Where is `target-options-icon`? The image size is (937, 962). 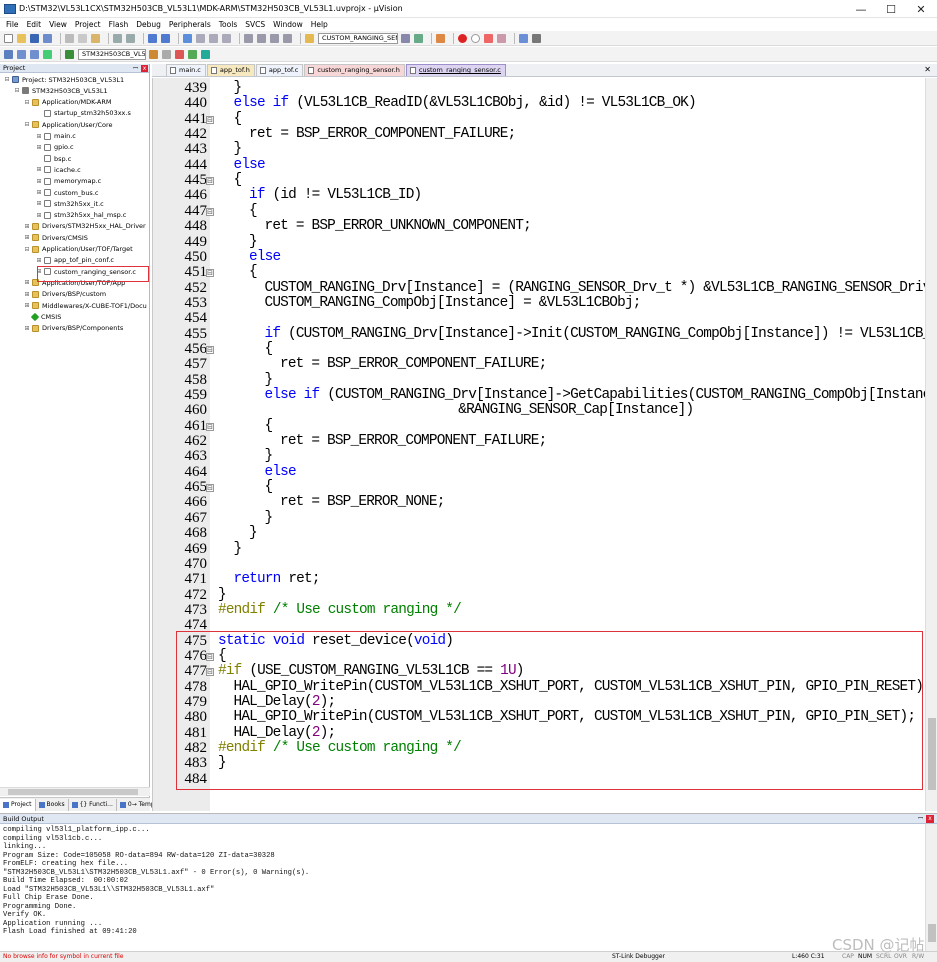
target-options-icon is located at coordinates (69, 54).